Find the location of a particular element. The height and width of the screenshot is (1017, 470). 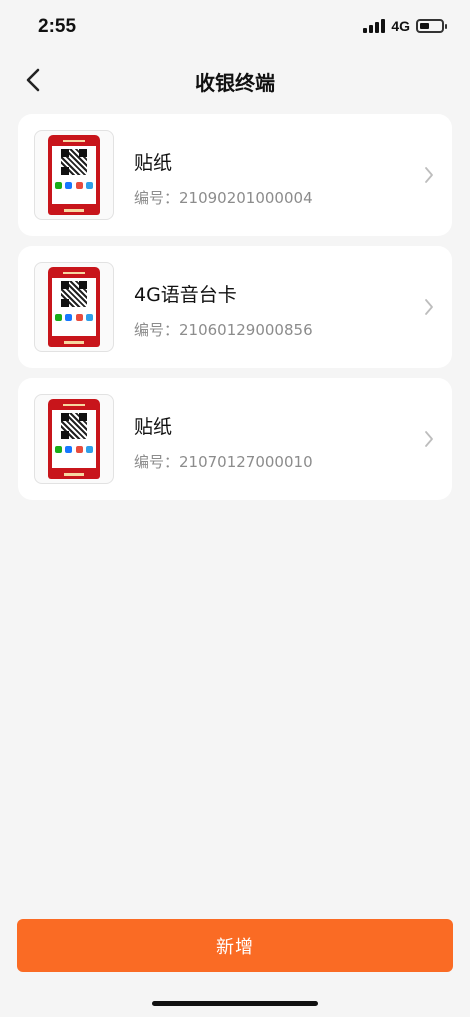

network-label: 4G is located at coordinates (400, 26).